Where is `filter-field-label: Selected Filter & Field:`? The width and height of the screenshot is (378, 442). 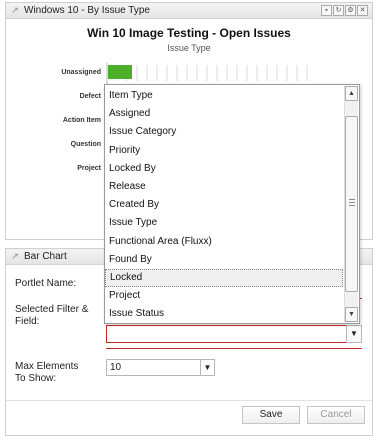
filter-field-label: Selected Filter & Field: is located at coordinates (51, 316).